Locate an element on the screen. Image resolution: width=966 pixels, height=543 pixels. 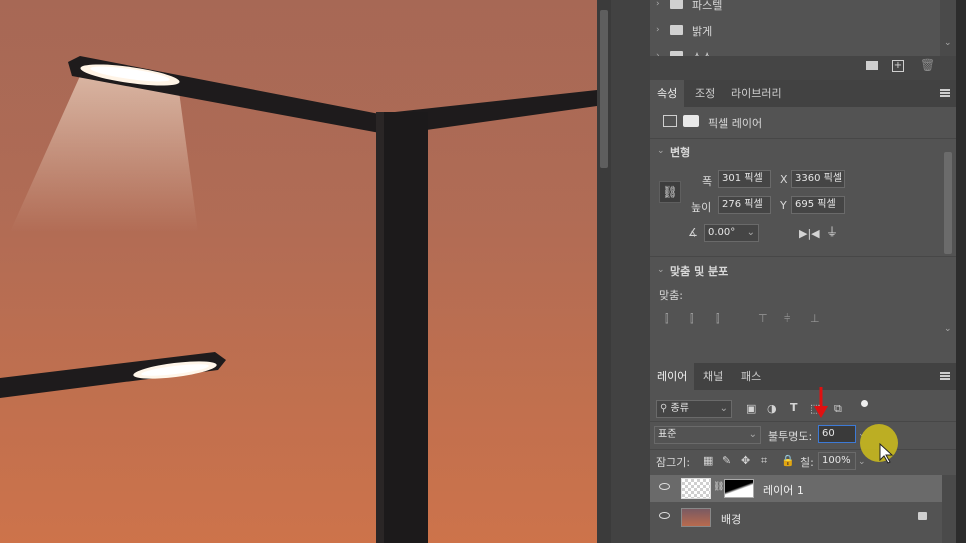
styles-scrollbar: ⌄ is located at coordinates (948, 28).